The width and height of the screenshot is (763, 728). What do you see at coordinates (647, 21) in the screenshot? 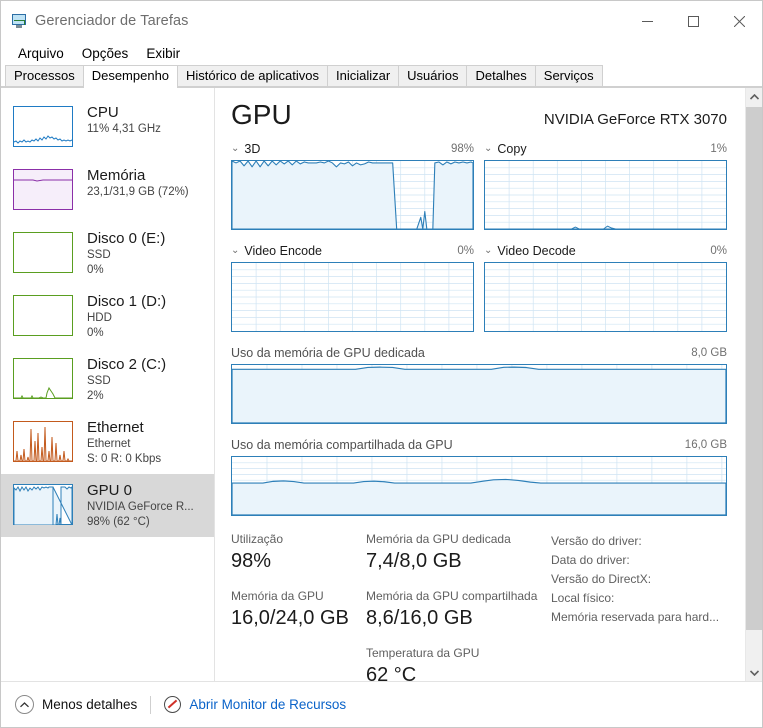
I see `minimize-button` at bounding box center [647, 21].